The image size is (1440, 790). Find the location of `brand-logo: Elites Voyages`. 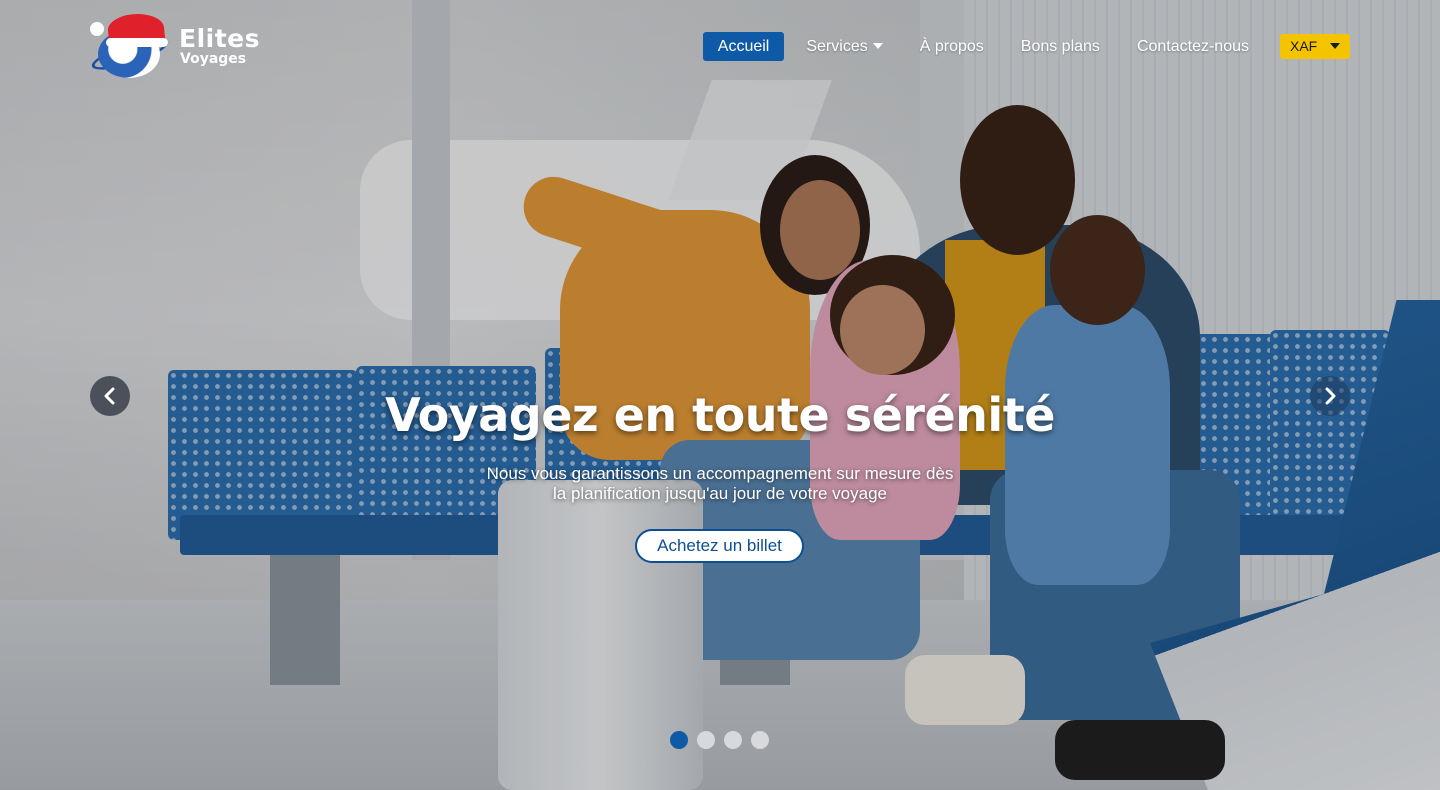

brand-logo: Elites Voyages is located at coordinates (174, 44).